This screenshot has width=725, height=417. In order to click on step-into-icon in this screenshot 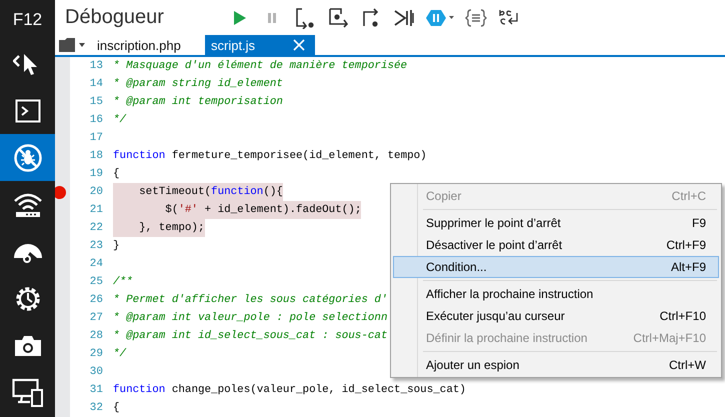, I will do `click(305, 17)`.